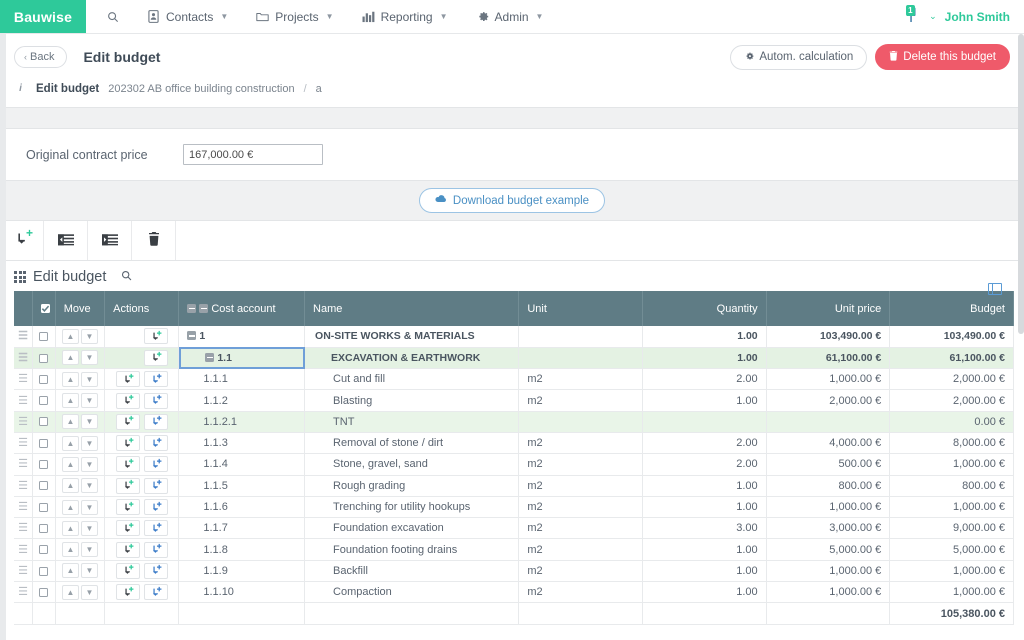 Image resolution: width=1024 pixels, height=640 pixels. I want to click on row-unit-price, so click(828, 422).